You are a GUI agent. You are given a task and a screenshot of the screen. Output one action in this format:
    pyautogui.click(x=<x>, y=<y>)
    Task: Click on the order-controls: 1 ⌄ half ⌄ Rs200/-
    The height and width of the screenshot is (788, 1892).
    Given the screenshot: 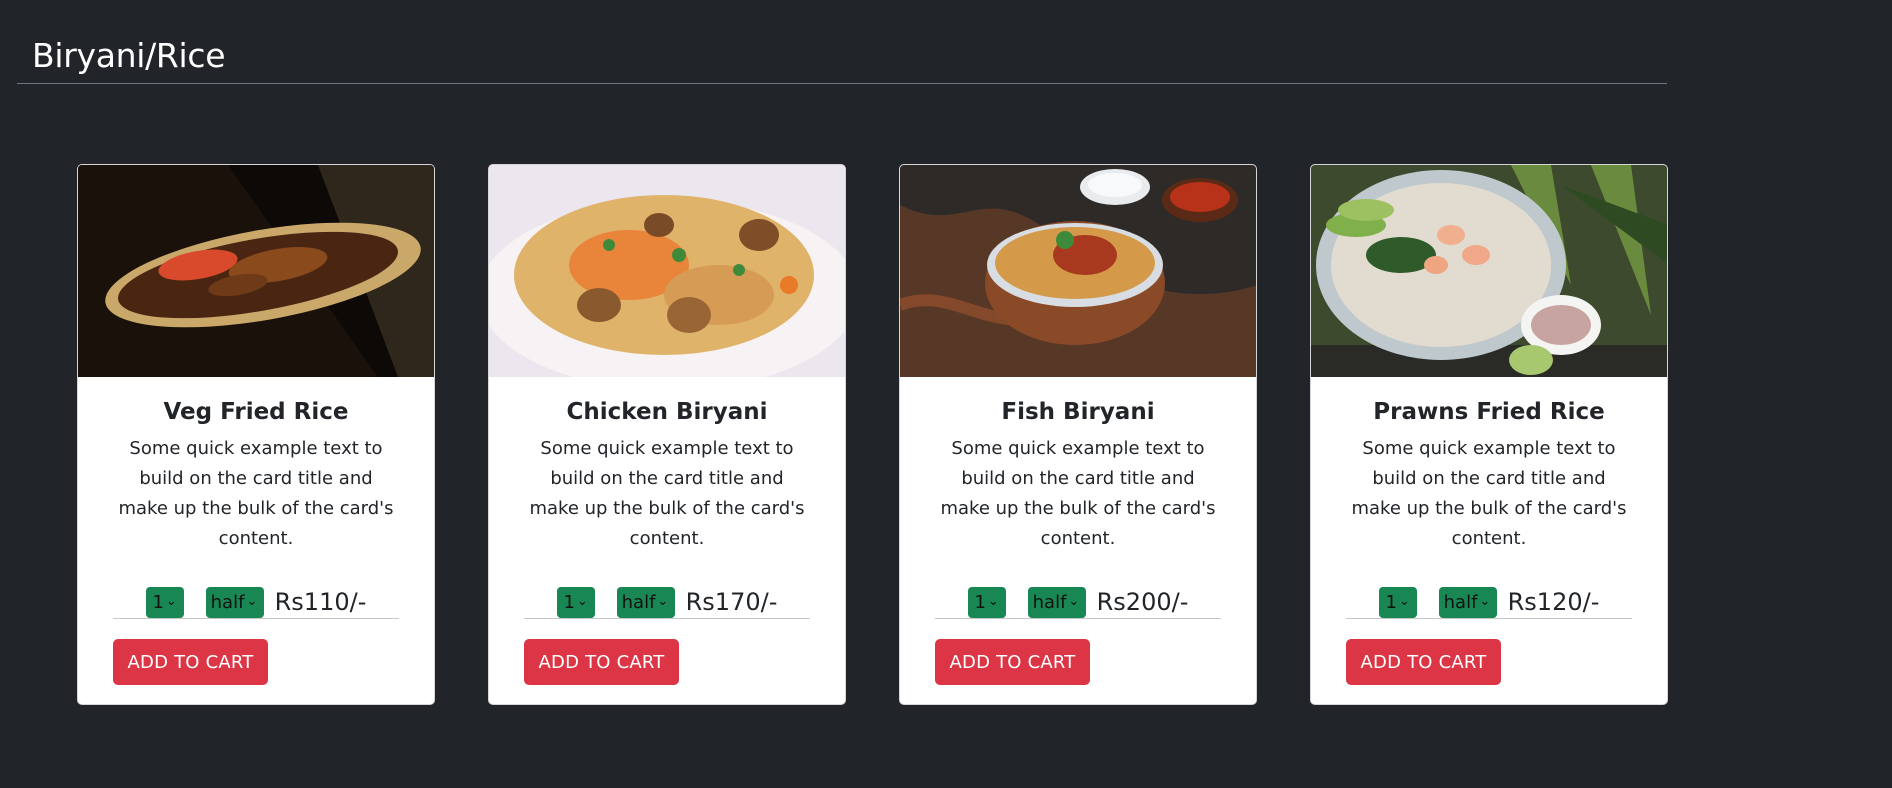 What is the action you would take?
    pyautogui.click(x=1078, y=602)
    